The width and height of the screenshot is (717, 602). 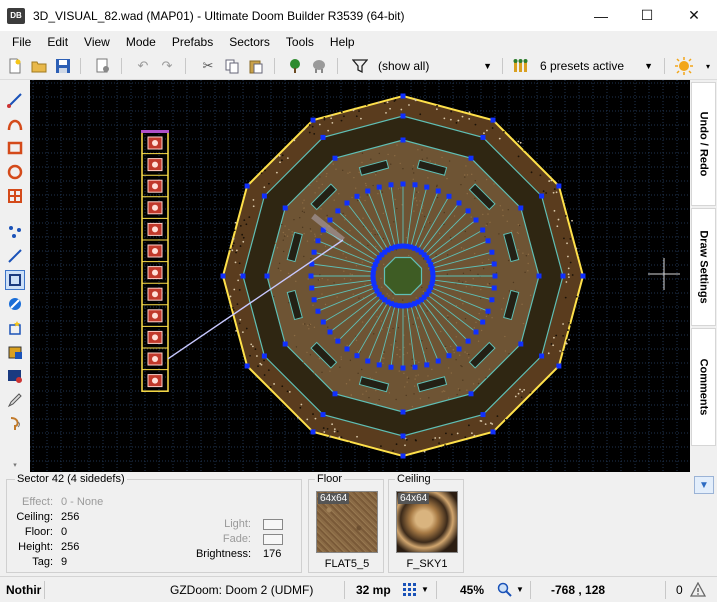 I want to click on tab-undo-redo: Undo / Redo, so click(x=703, y=144).